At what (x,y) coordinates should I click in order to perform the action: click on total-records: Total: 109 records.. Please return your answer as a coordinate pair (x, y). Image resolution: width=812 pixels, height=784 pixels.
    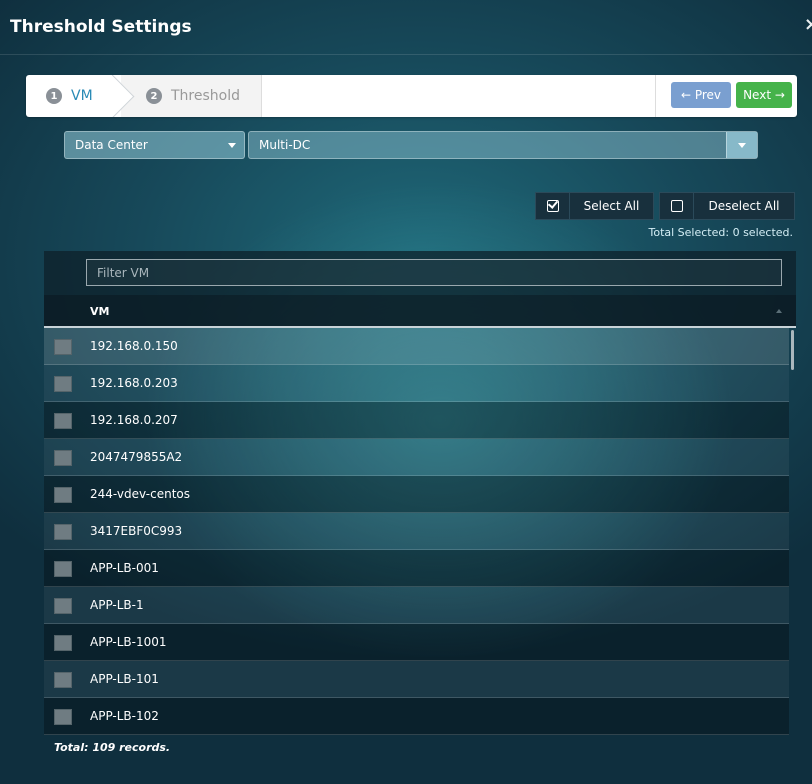
    Looking at the image, I should click on (112, 747).